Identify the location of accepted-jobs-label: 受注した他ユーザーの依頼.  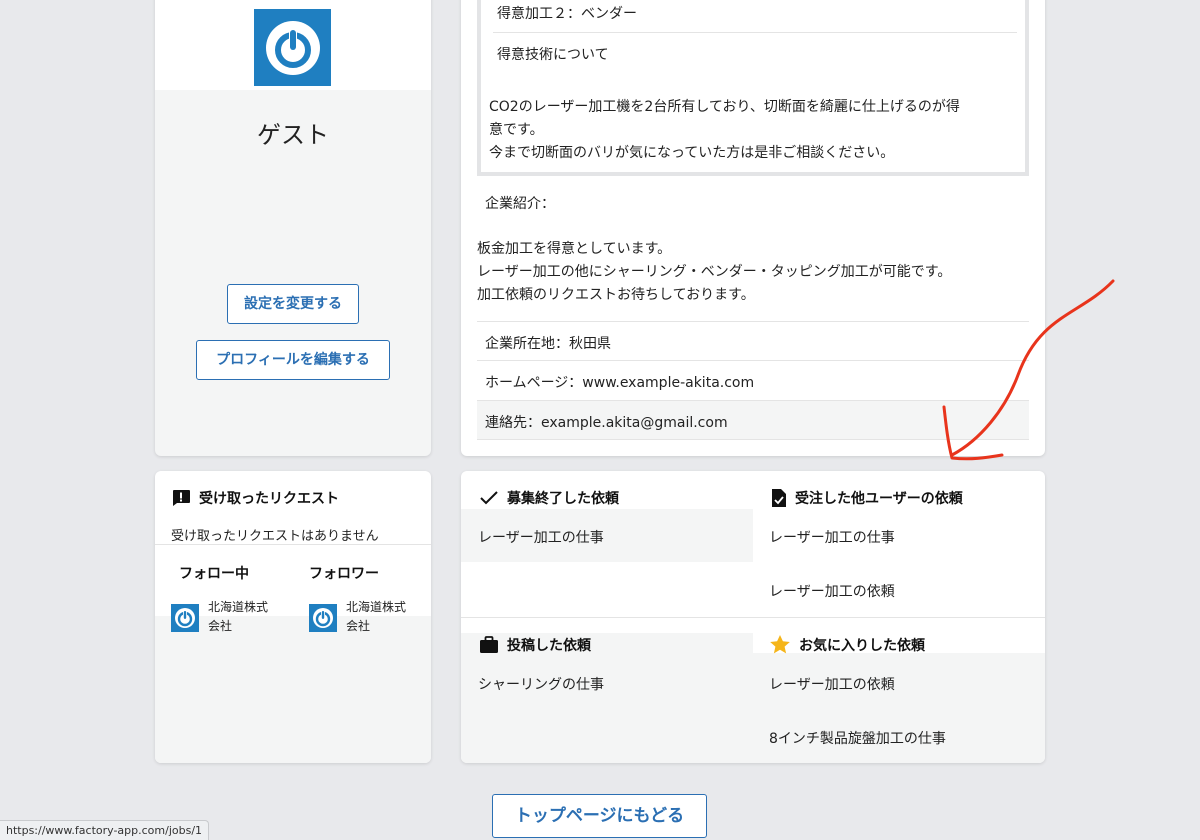
(879, 499).